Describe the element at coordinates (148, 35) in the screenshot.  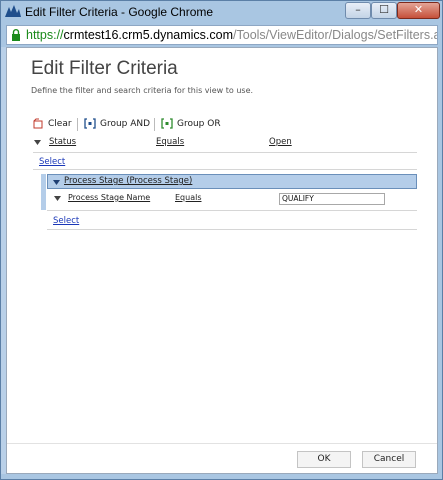
I see `url-host: crmtest16.crm5.dynamics.com` at that location.